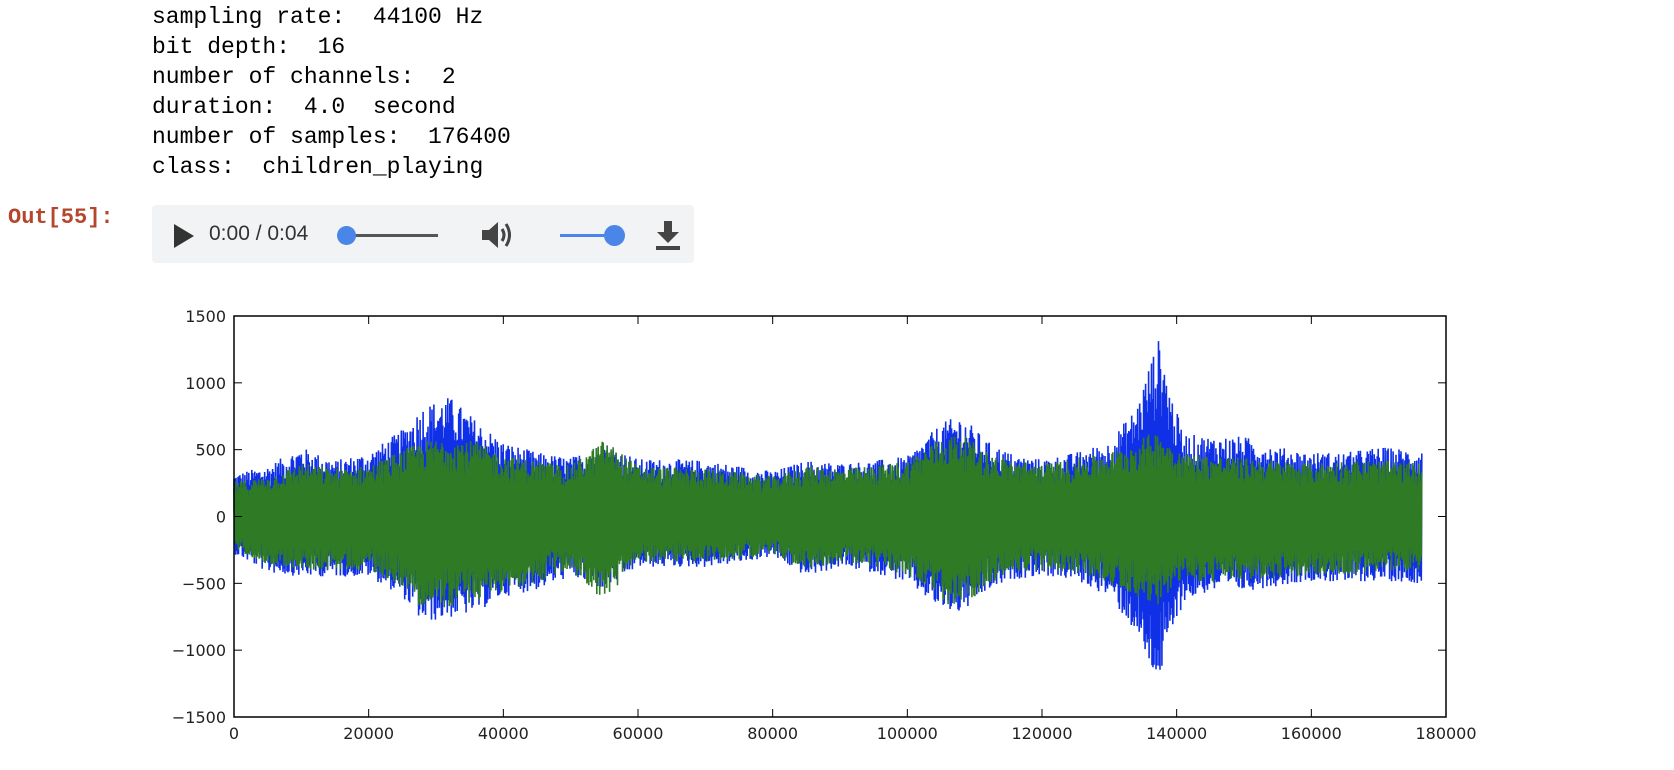 The image size is (1674, 770). What do you see at coordinates (304, 77) in the screenshot?
I see `output-line-channels: number of channels: 2` at bounding box center [304, 77].